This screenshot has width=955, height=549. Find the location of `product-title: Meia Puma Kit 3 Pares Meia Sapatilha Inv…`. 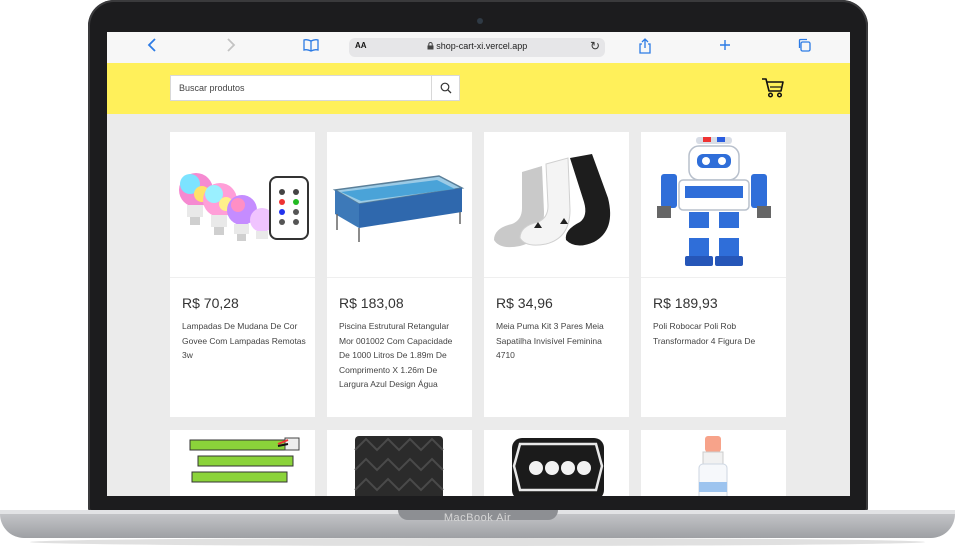

product-title: Meia Puma Kit 3 Pares Meia Sapatilha Inv… is located at coordinates (550, 340).